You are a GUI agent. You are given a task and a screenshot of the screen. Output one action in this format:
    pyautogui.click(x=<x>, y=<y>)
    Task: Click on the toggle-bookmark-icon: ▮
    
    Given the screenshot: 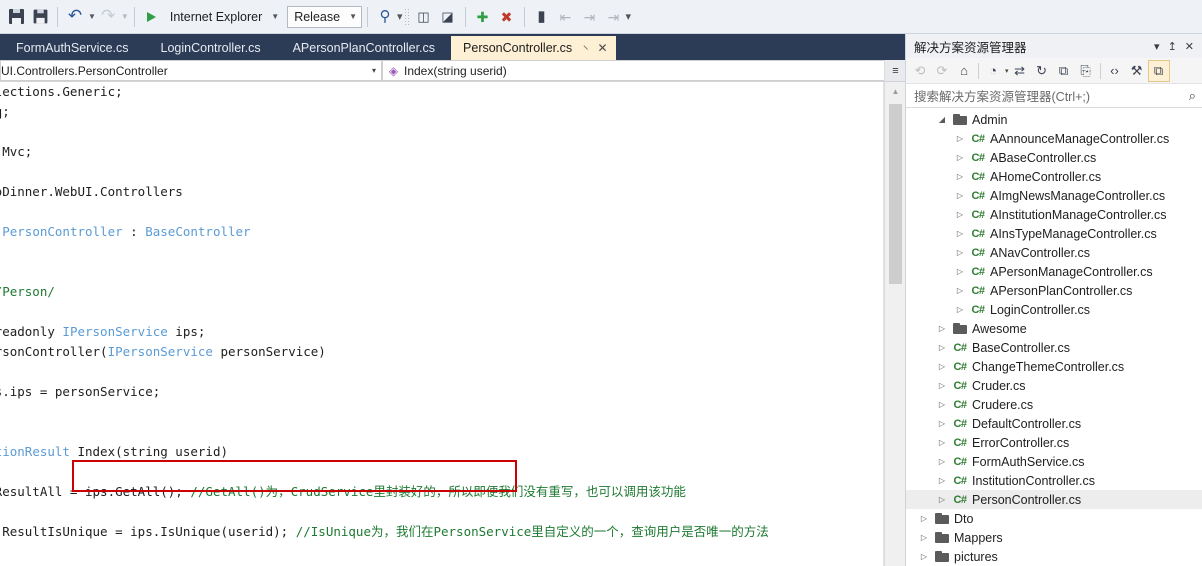 What is the action you would take?
    pyautogui.click(x=542, y=17)
    